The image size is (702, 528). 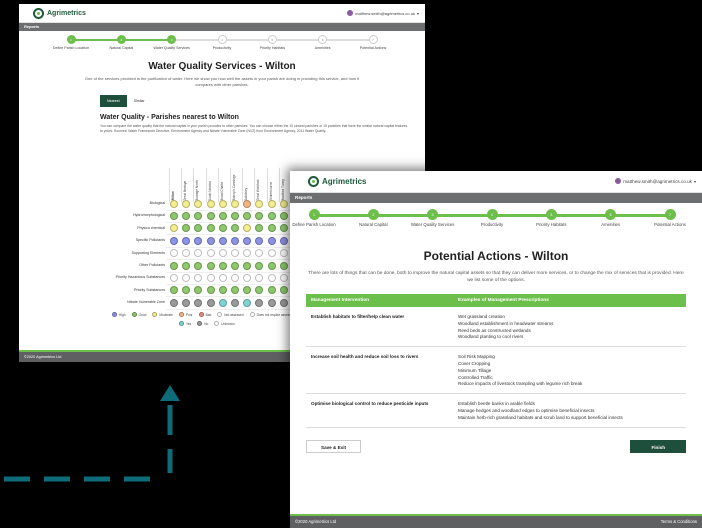 What do you see at coordinates (149, 289) in the screenshot?
I see `row-label: Priority Substances` at bounding box center [149, 289].